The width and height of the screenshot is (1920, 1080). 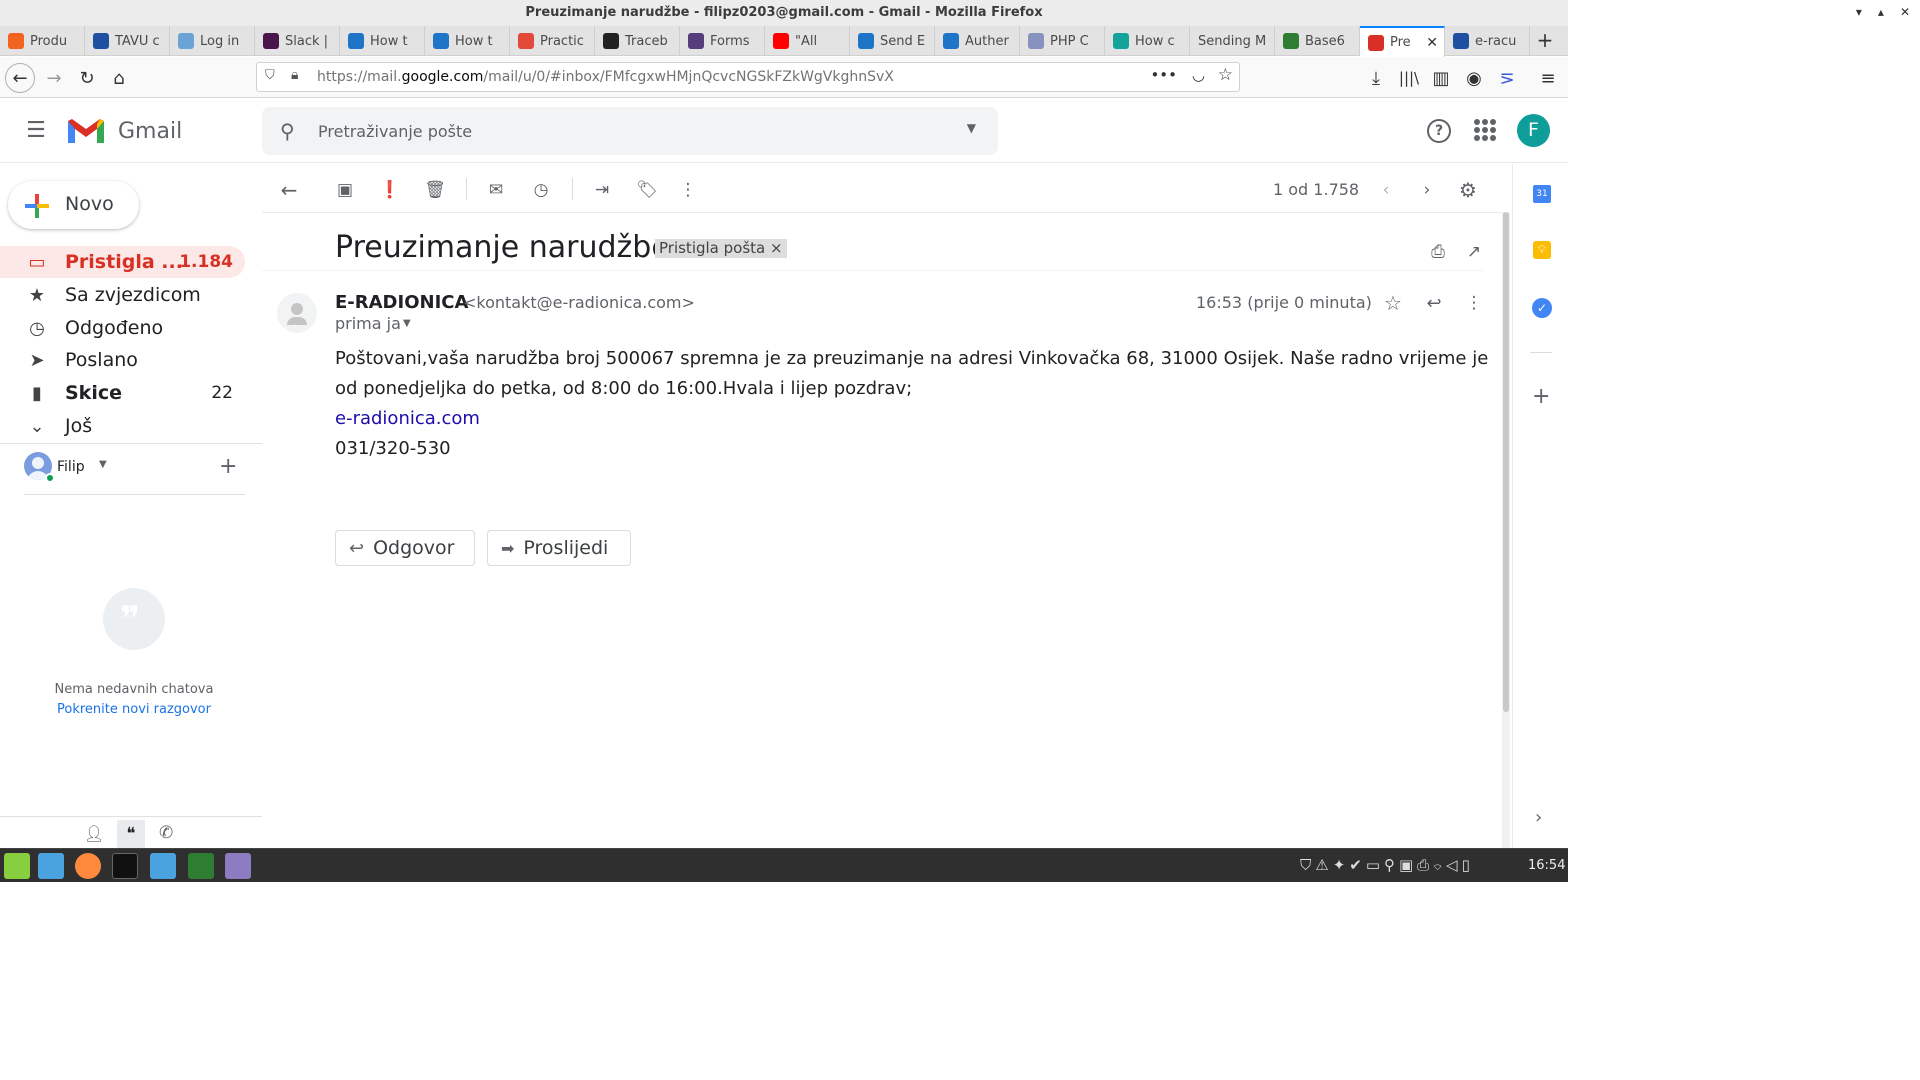 What do you see at coordinates (122, 360) in the screenshot?
I see `nav-item: ➤ Poslano` at bounding box center [122, 360].